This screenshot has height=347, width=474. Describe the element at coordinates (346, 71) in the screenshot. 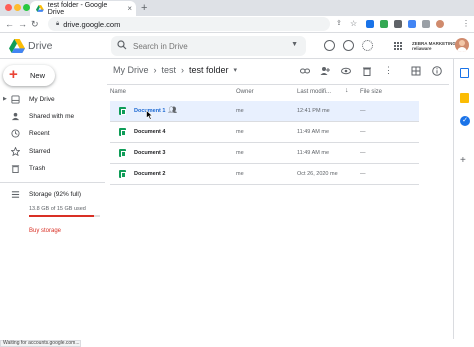

I see `preview-eye-icon` at that location.